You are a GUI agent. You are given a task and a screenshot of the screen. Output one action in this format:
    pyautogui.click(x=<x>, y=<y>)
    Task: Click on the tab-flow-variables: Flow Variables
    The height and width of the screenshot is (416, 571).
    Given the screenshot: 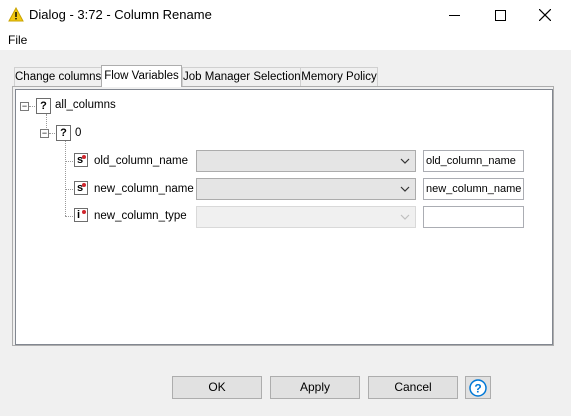 What is the action you would take?
    pyautogui.click(x=141, y=76)
    